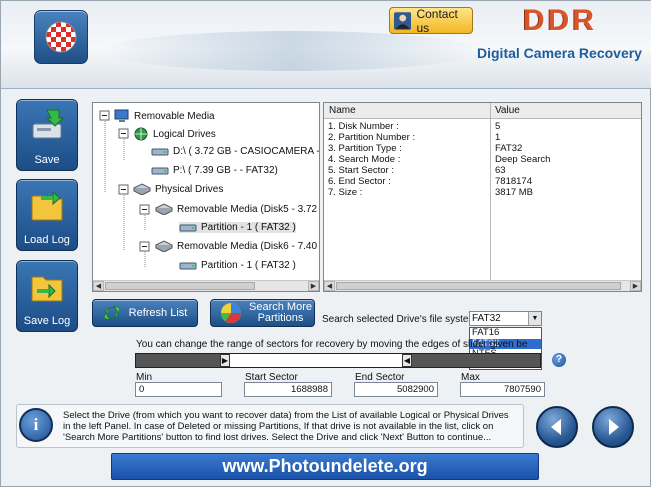 Image resolution: width=651 pixels, height=487 pixels. I want to click on contact-us-button: Contact us, so click(431, 20).